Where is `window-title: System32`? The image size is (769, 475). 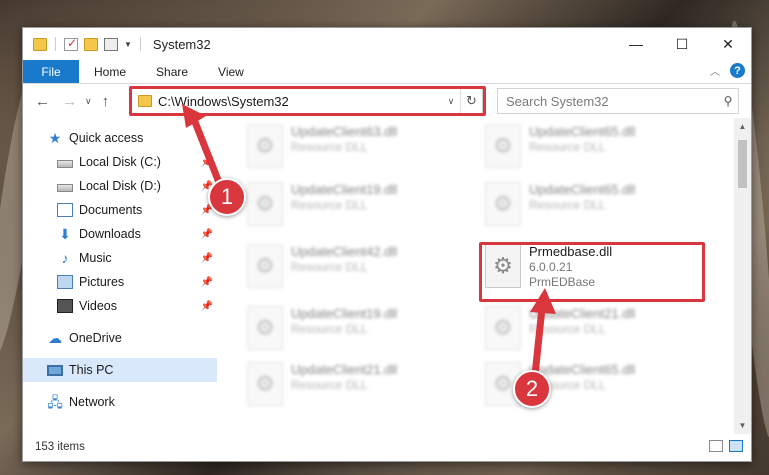 window-title: System32 is located at coordinates (181, 44).